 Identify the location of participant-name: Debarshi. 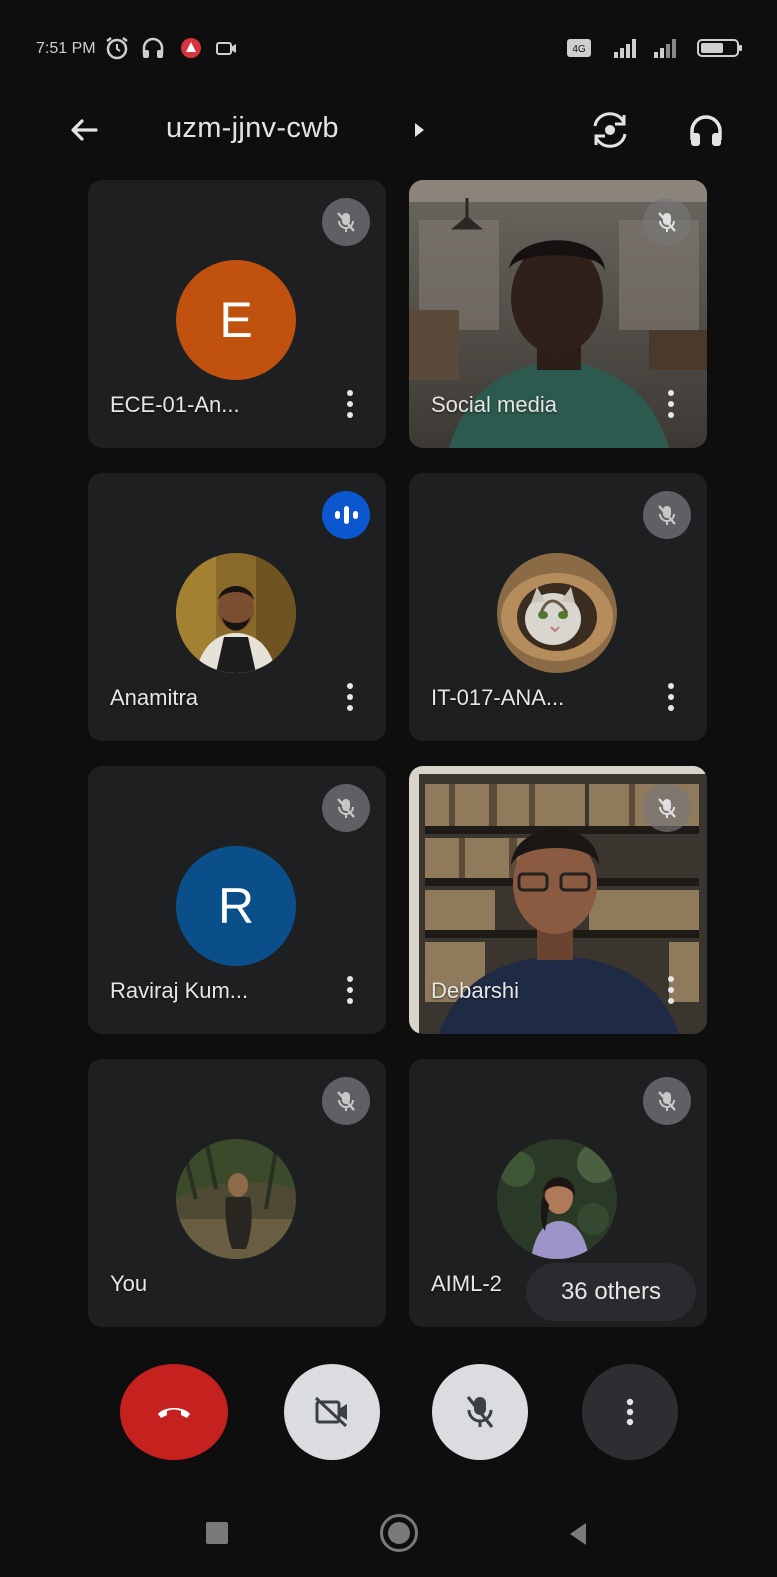
(475, 990).